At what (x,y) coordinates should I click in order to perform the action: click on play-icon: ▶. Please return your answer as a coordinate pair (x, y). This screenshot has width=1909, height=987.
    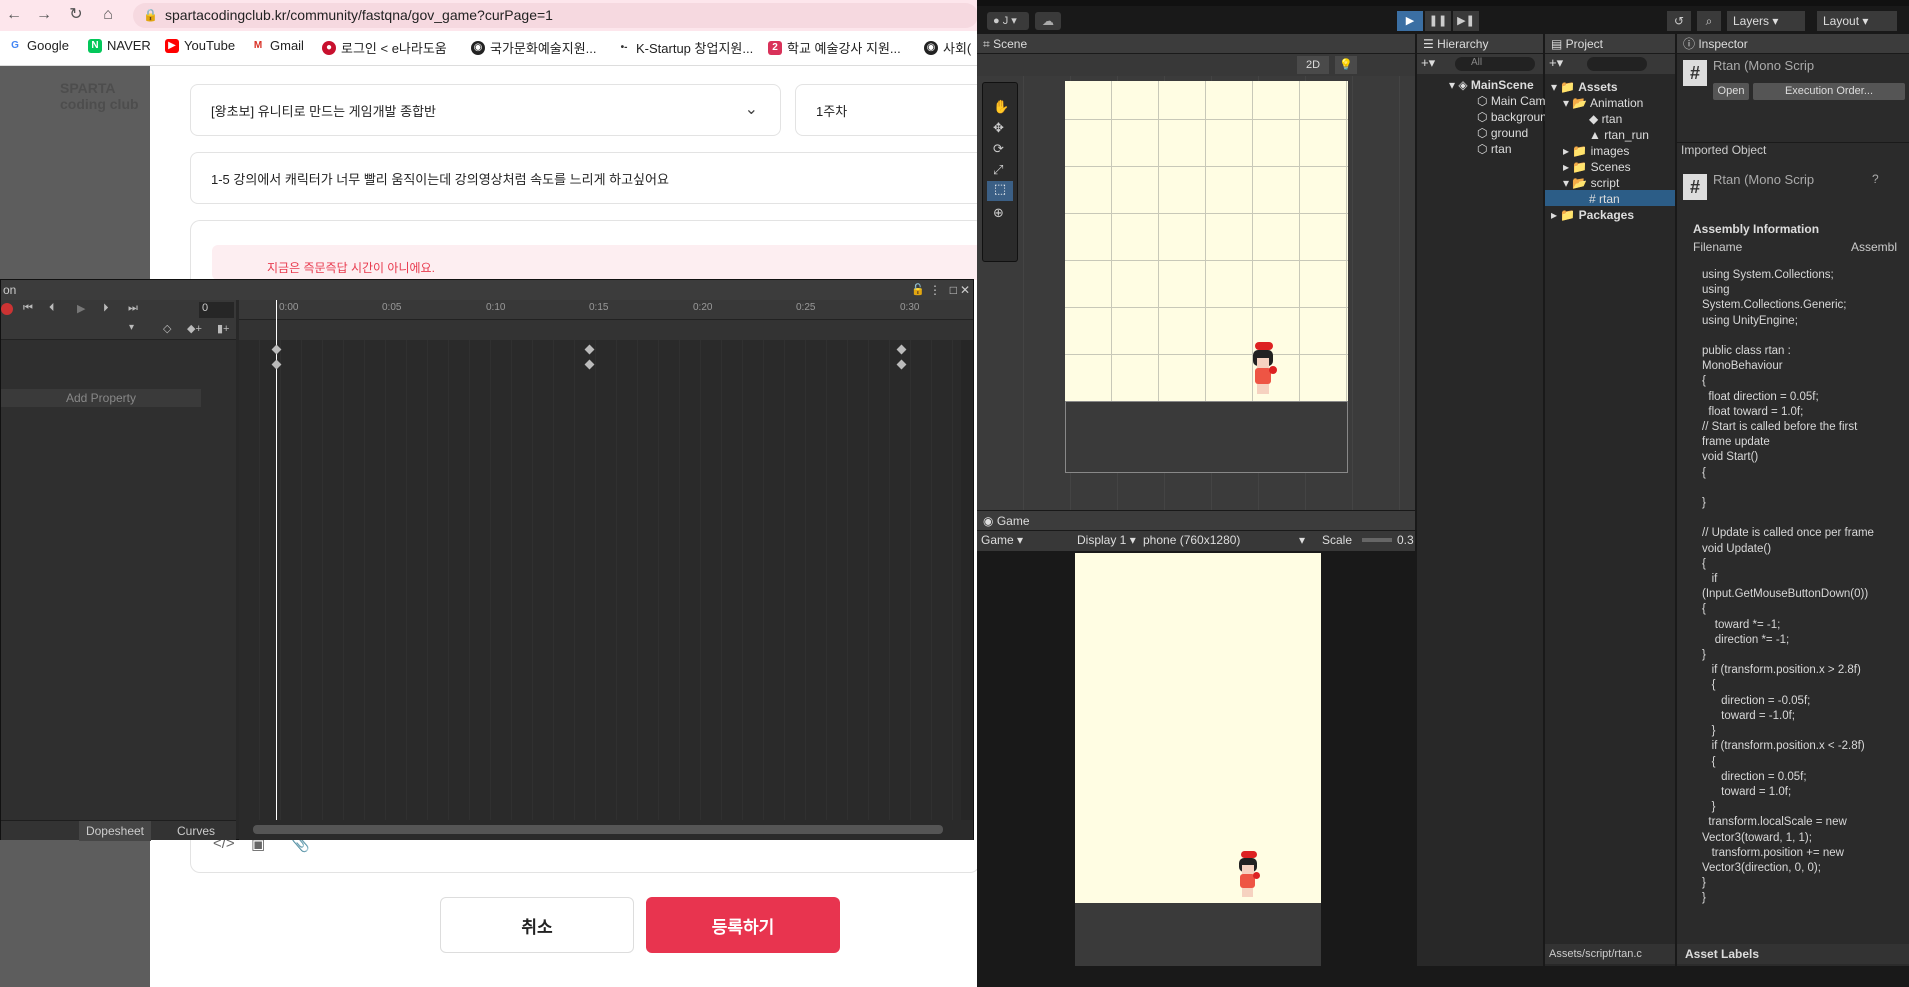
    Looking at the image, I should click on (81, 308).